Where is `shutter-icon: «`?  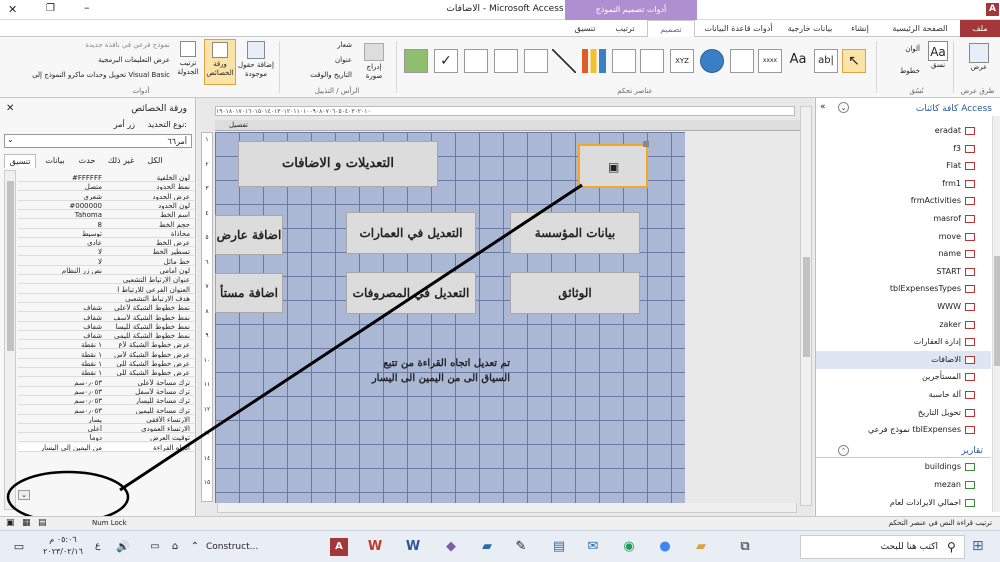
shutter-icon: « is located at coordinates (823, 107).